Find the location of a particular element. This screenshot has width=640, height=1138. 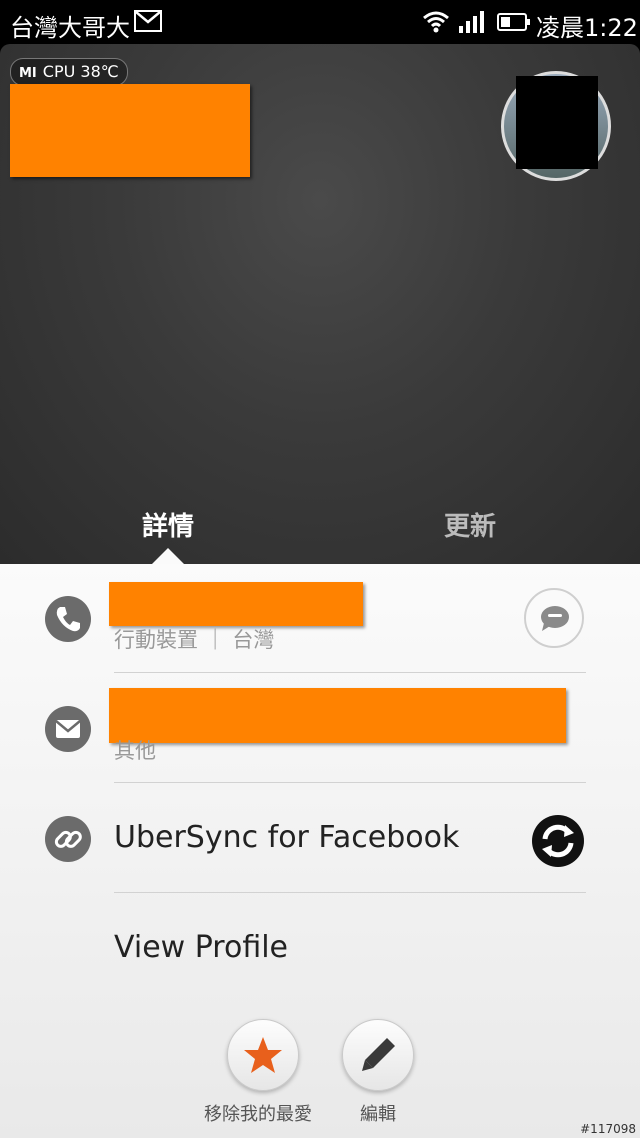

phone-icon is located at coordinates (68, 619).